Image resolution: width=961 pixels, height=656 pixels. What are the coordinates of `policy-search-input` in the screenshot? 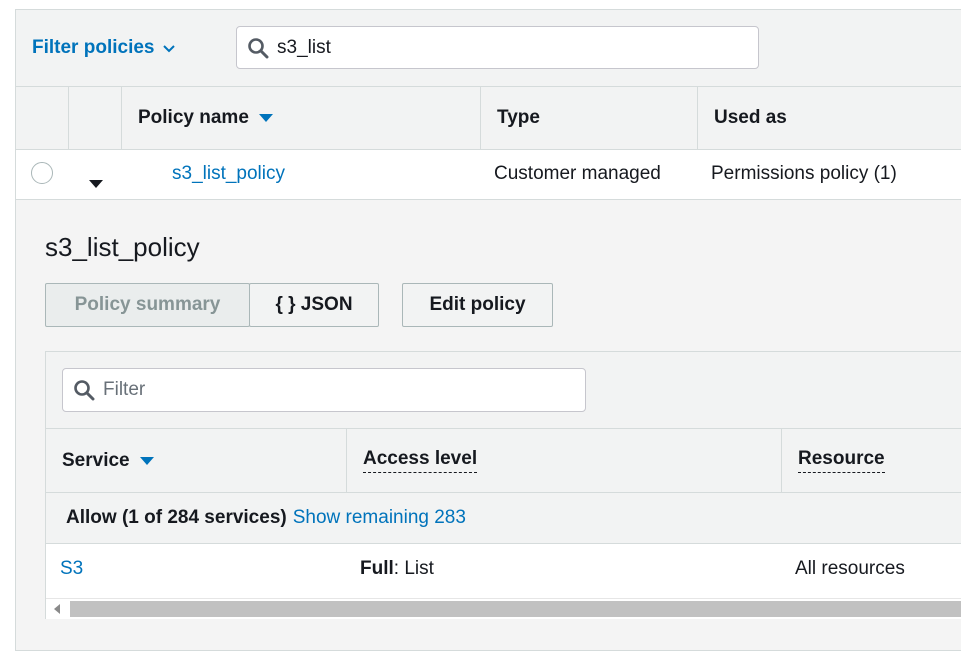 It's located at (497, 47).